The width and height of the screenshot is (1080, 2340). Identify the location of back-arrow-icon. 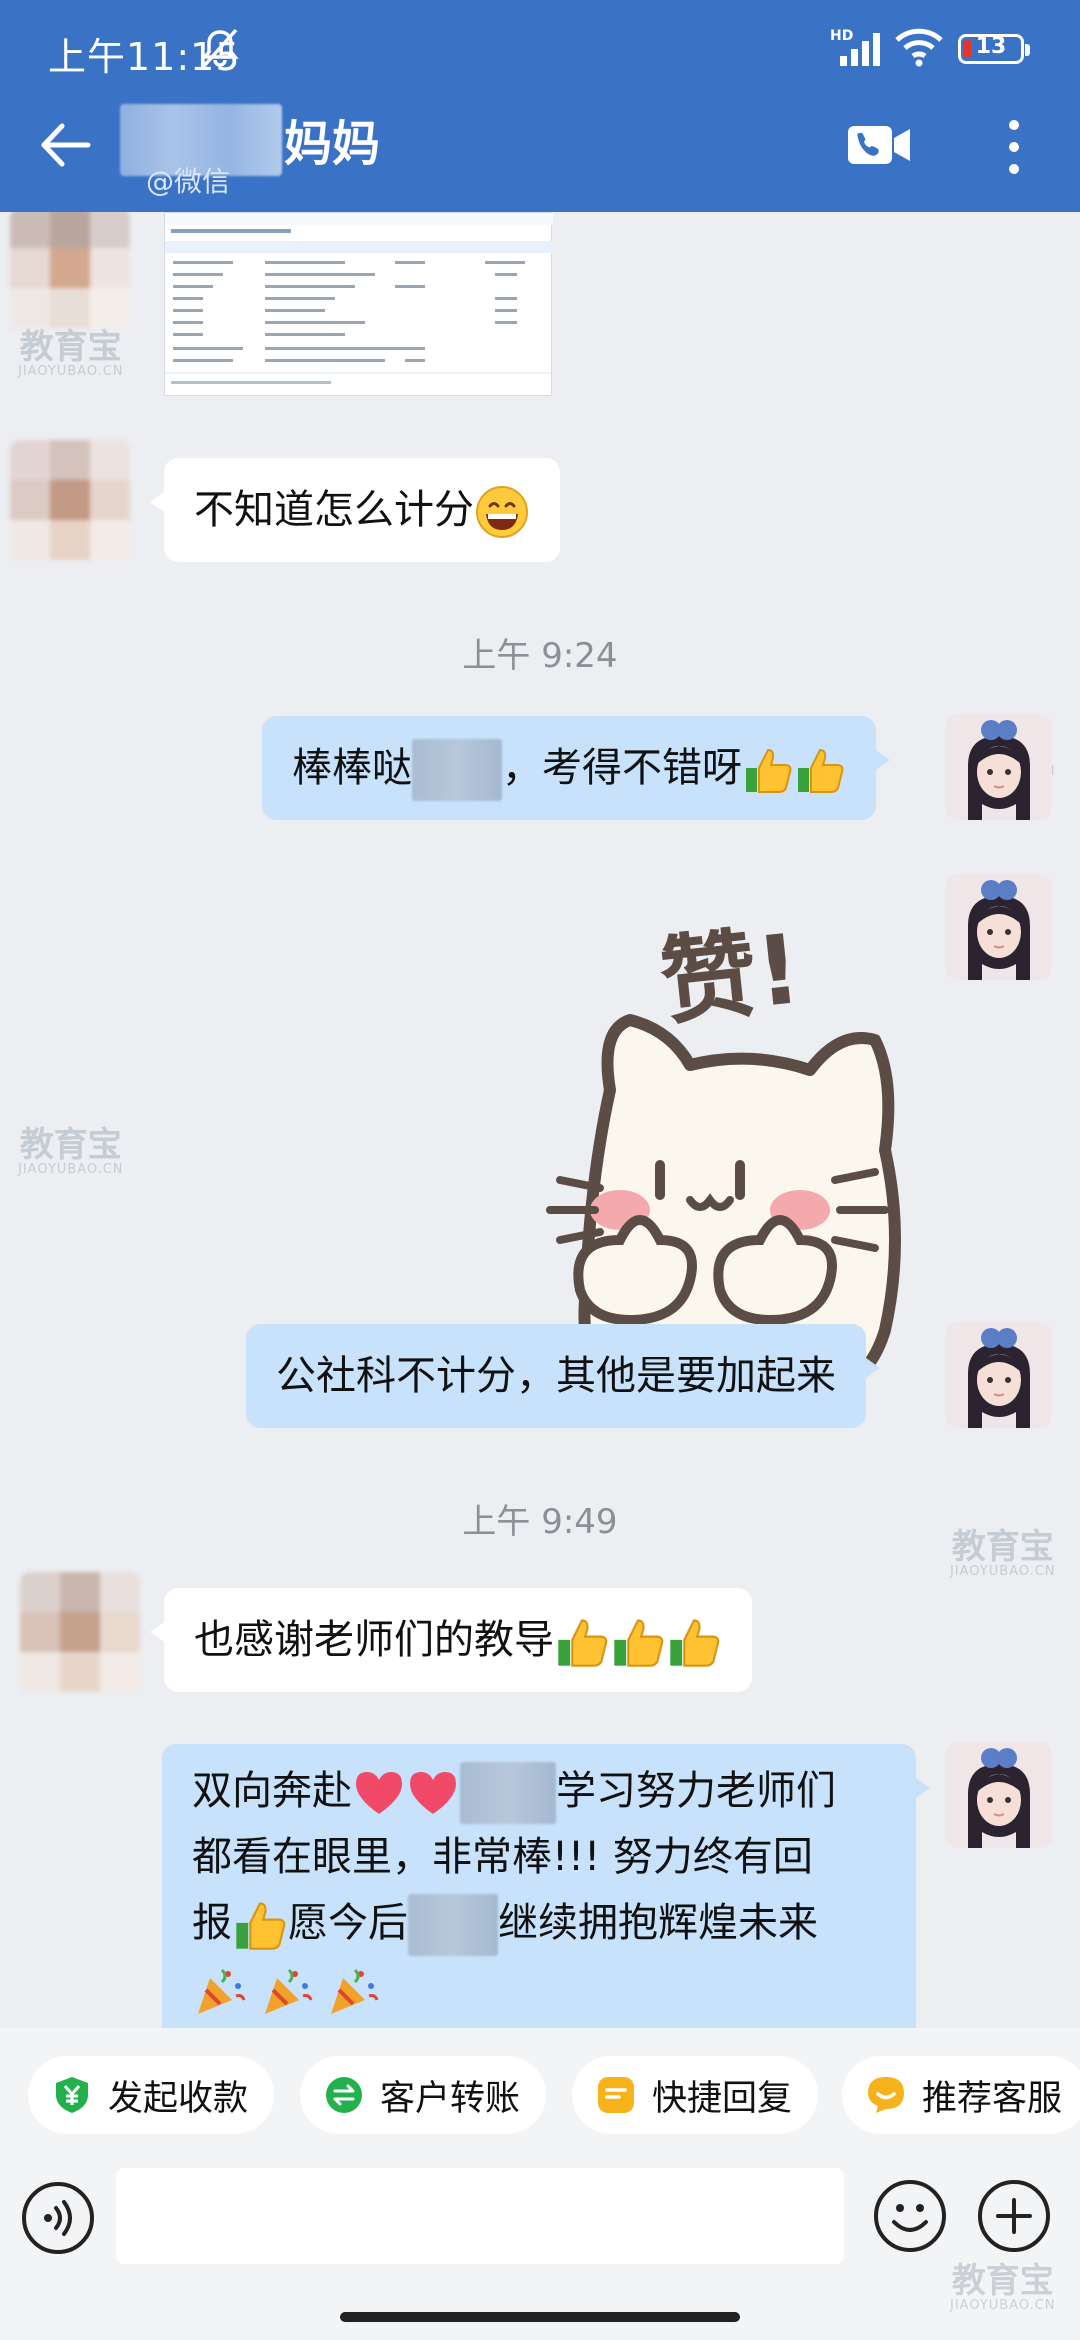
(65, 145).